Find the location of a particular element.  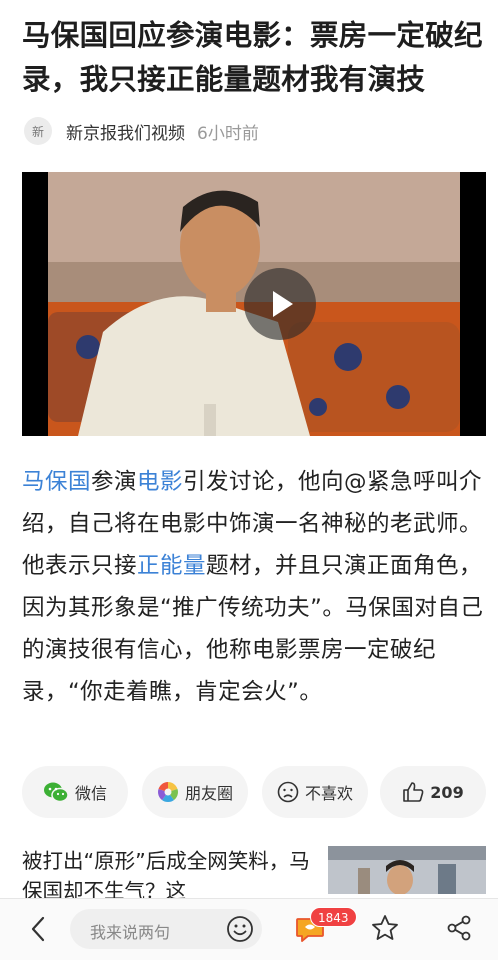

like-button: 209 is located at coordinates (433, 792).